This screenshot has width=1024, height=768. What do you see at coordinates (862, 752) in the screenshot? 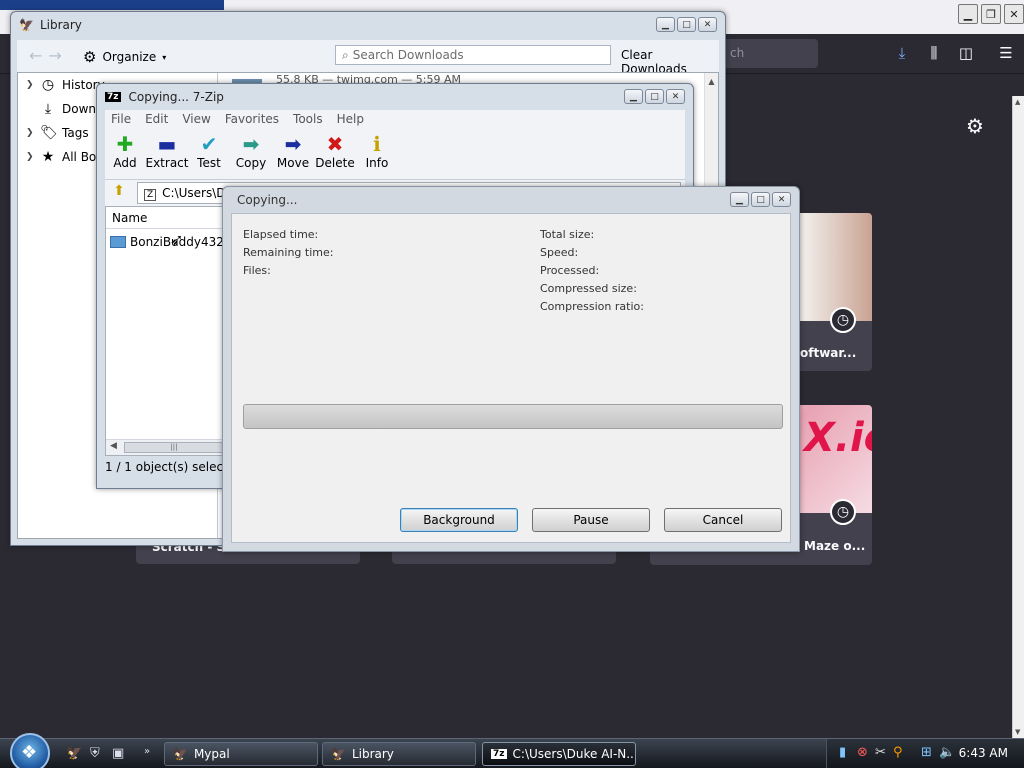
I see `tray-error-icon: ⊗` at bounding box center [862, 752].